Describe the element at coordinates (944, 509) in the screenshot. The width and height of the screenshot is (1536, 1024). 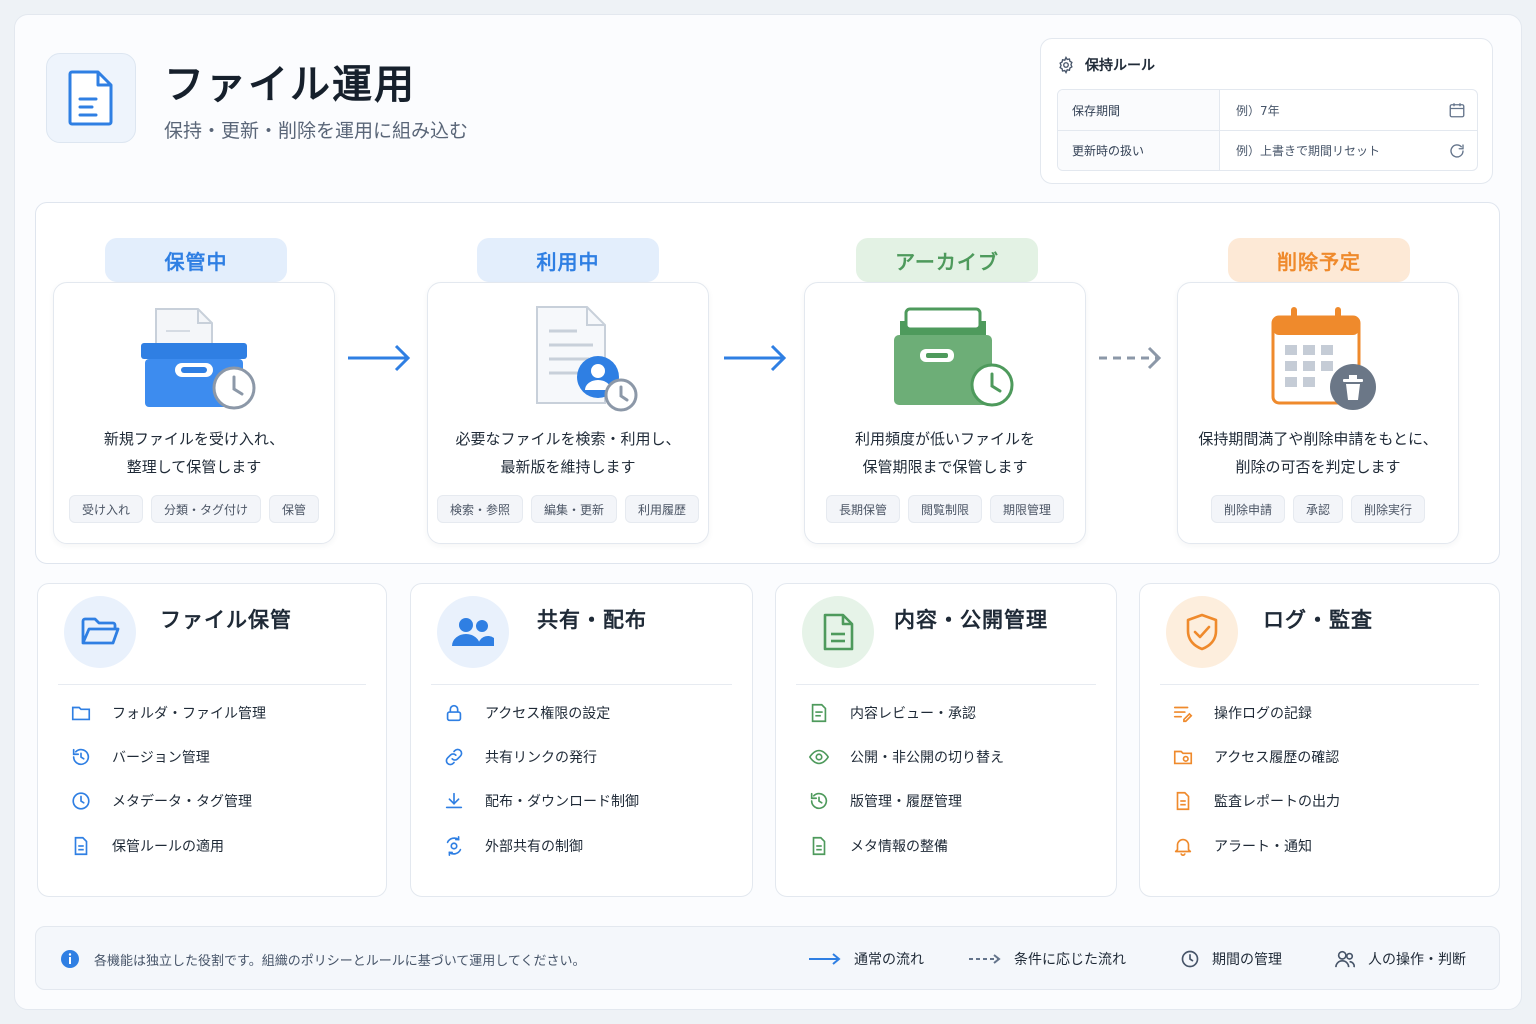
I see `stage-tag: 閲覧制限` at that location.